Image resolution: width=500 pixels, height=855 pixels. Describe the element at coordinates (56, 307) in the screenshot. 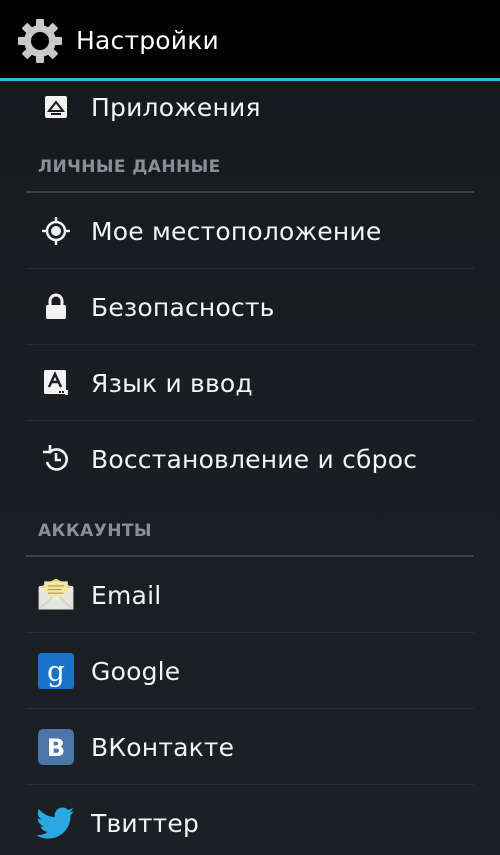

I see `lock-icon` at that location.